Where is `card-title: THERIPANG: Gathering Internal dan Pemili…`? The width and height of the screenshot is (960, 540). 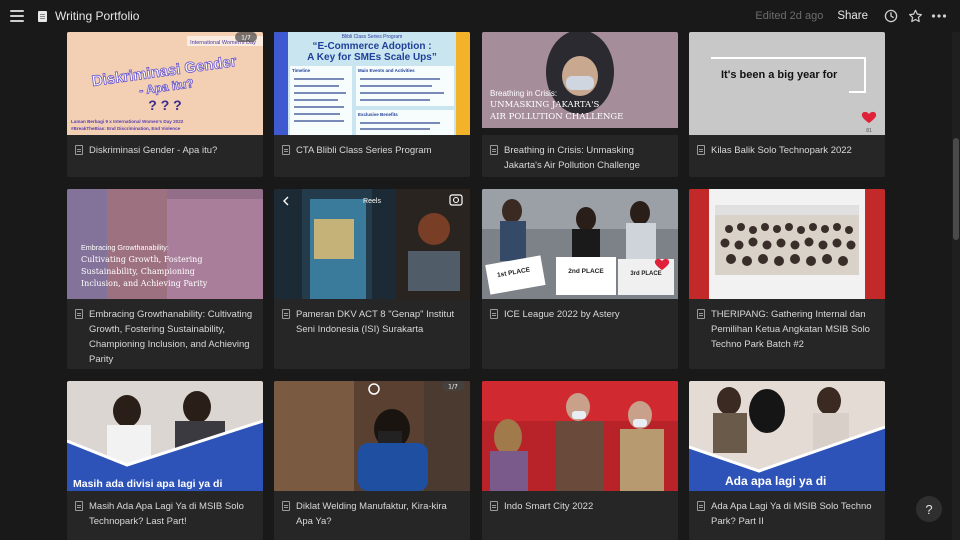
card-title: THERIPANG: Gathering Internal dan Pemili… is located at coordinates (790, 329).